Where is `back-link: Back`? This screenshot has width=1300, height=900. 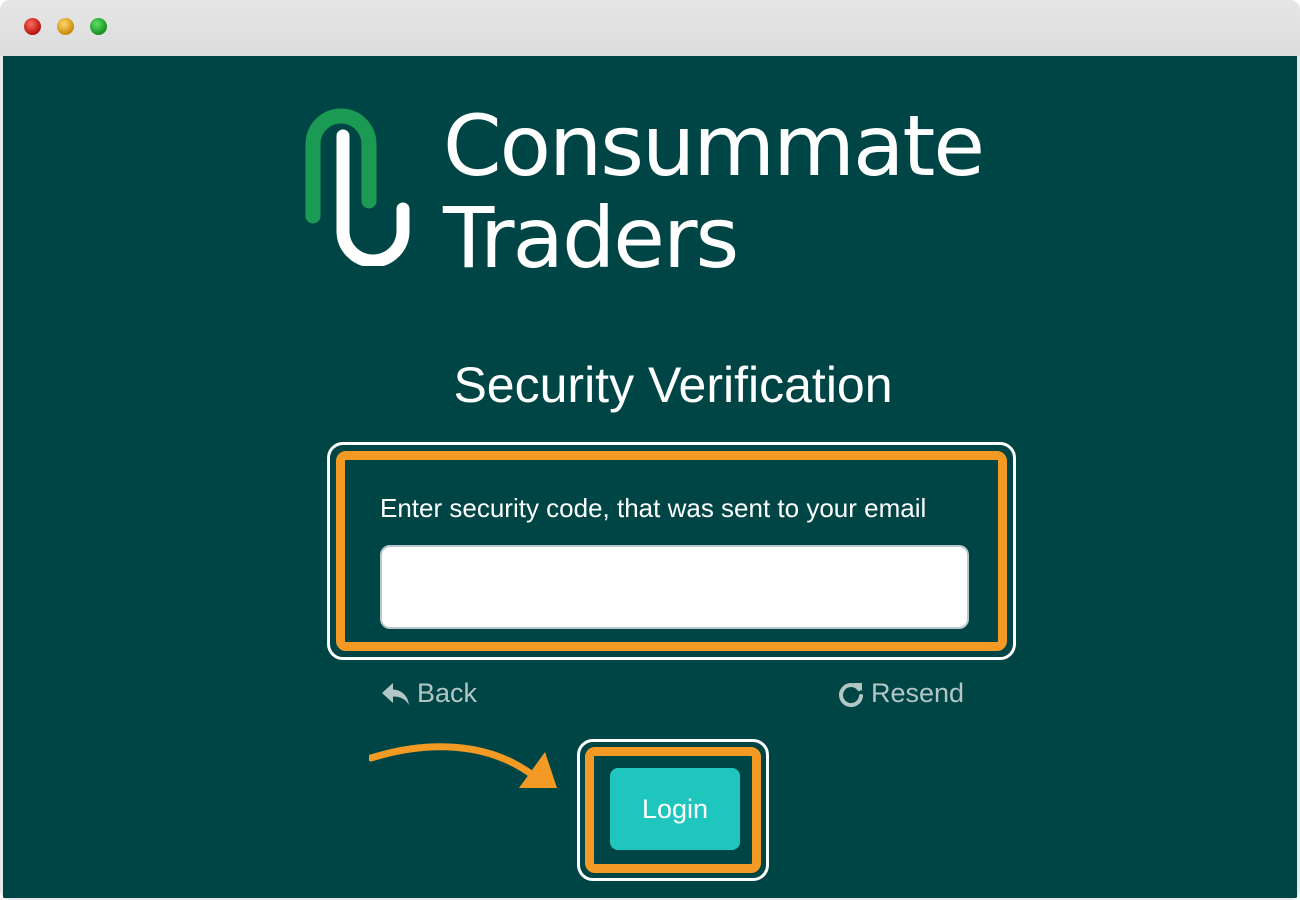
back-link: Back is located at coordinates (429, 693).